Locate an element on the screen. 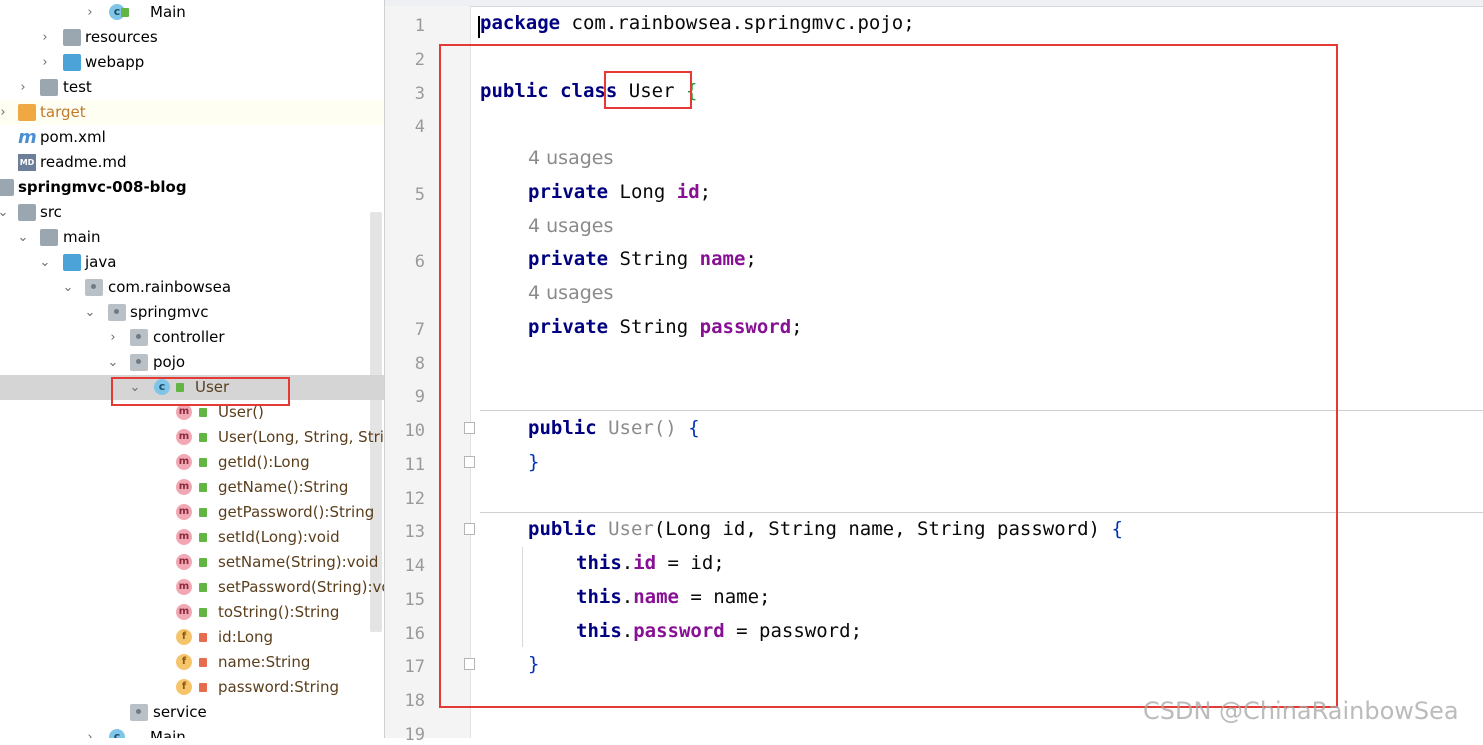 The height and width of the screenshot is (745, 1483). tree-member-method: m setName(String):void is located at coordinates (192, 562).